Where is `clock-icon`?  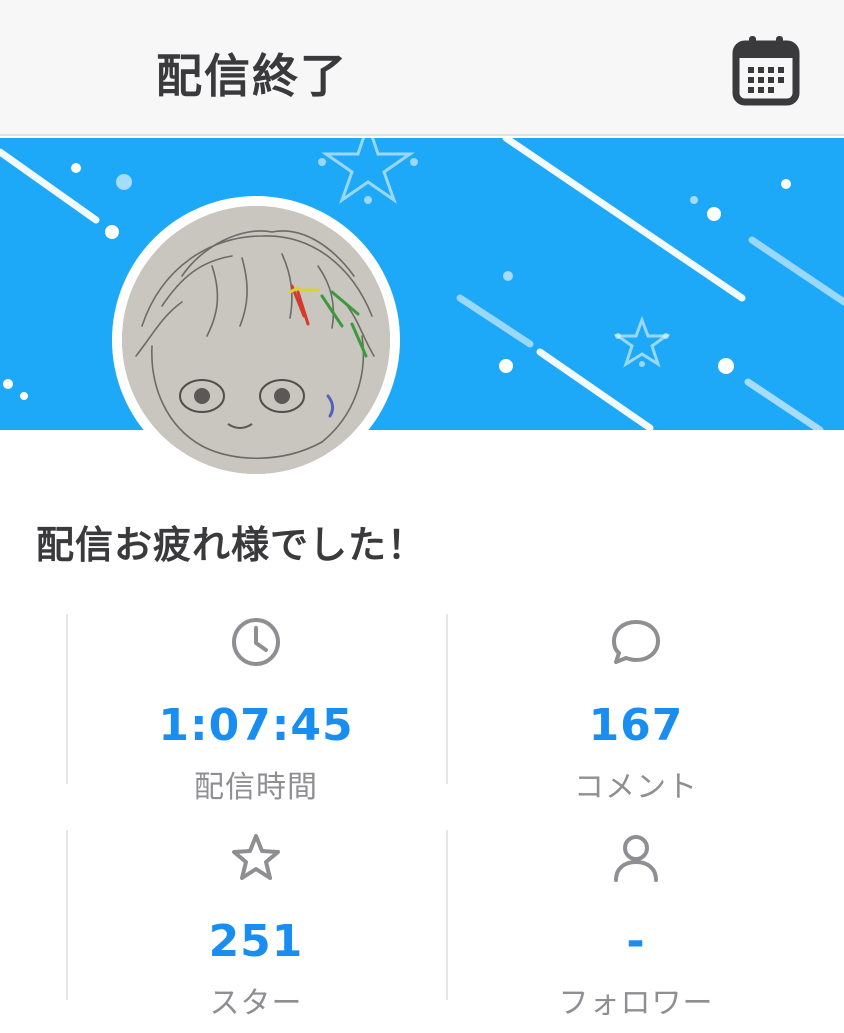 clock-icon is located at coordinates (256, 642).